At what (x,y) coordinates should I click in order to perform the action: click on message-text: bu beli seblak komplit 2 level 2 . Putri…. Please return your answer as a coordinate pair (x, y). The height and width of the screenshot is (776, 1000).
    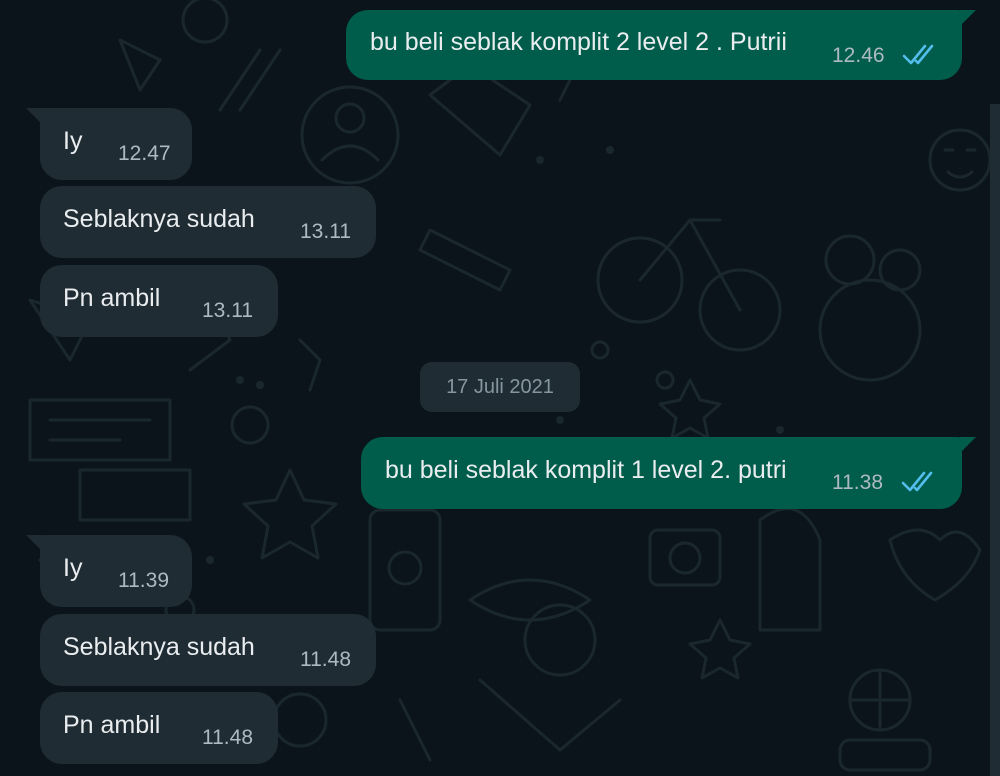
    Looking at the image, I should click on (578, 42).